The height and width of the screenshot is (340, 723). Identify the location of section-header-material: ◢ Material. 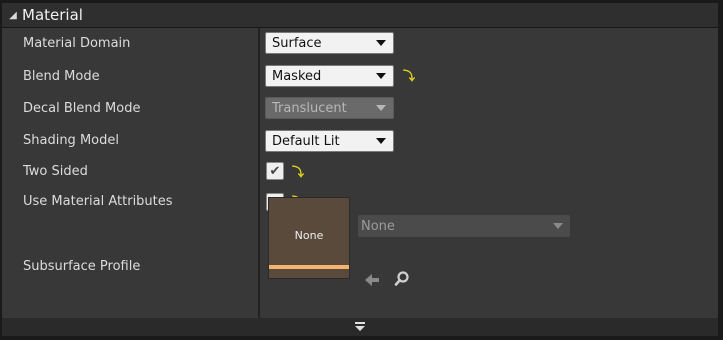
(360, 15).